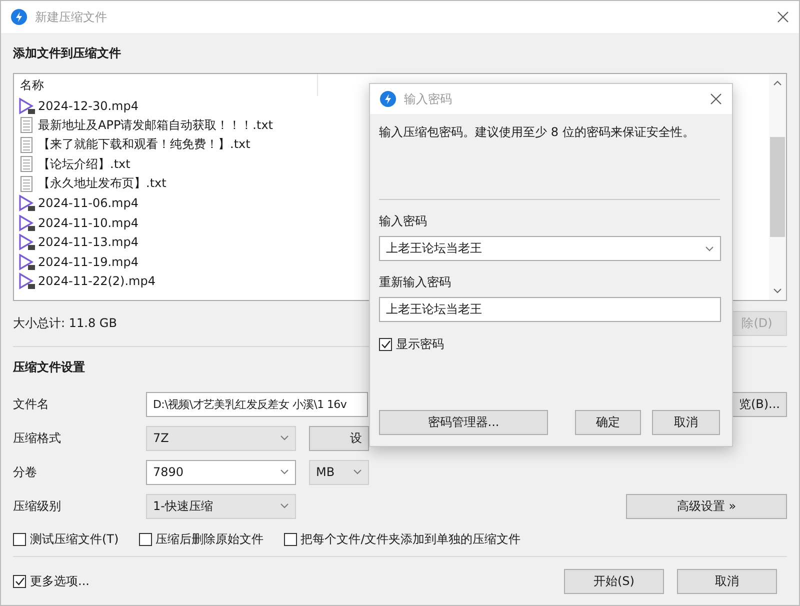 Image resolution: width=800 pixels, height=606 pixels. I want to click on field-label: 输入密码, so click(403, 221).